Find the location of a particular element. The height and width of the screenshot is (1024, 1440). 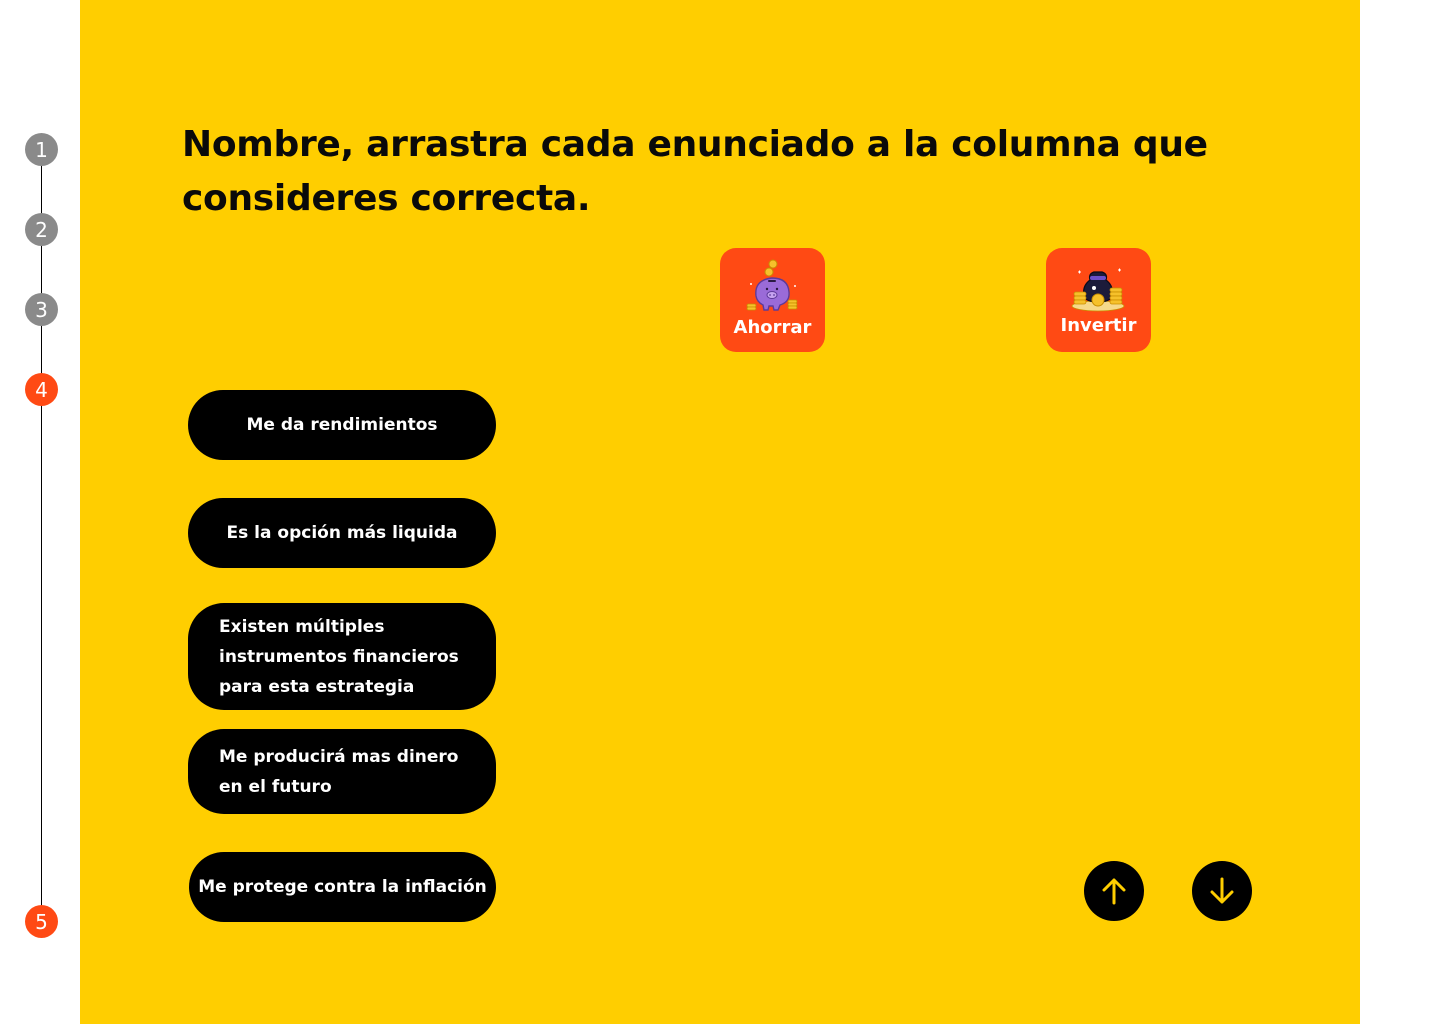

column-ahorrar: Ahorrar is located at coordinates (772, 300).